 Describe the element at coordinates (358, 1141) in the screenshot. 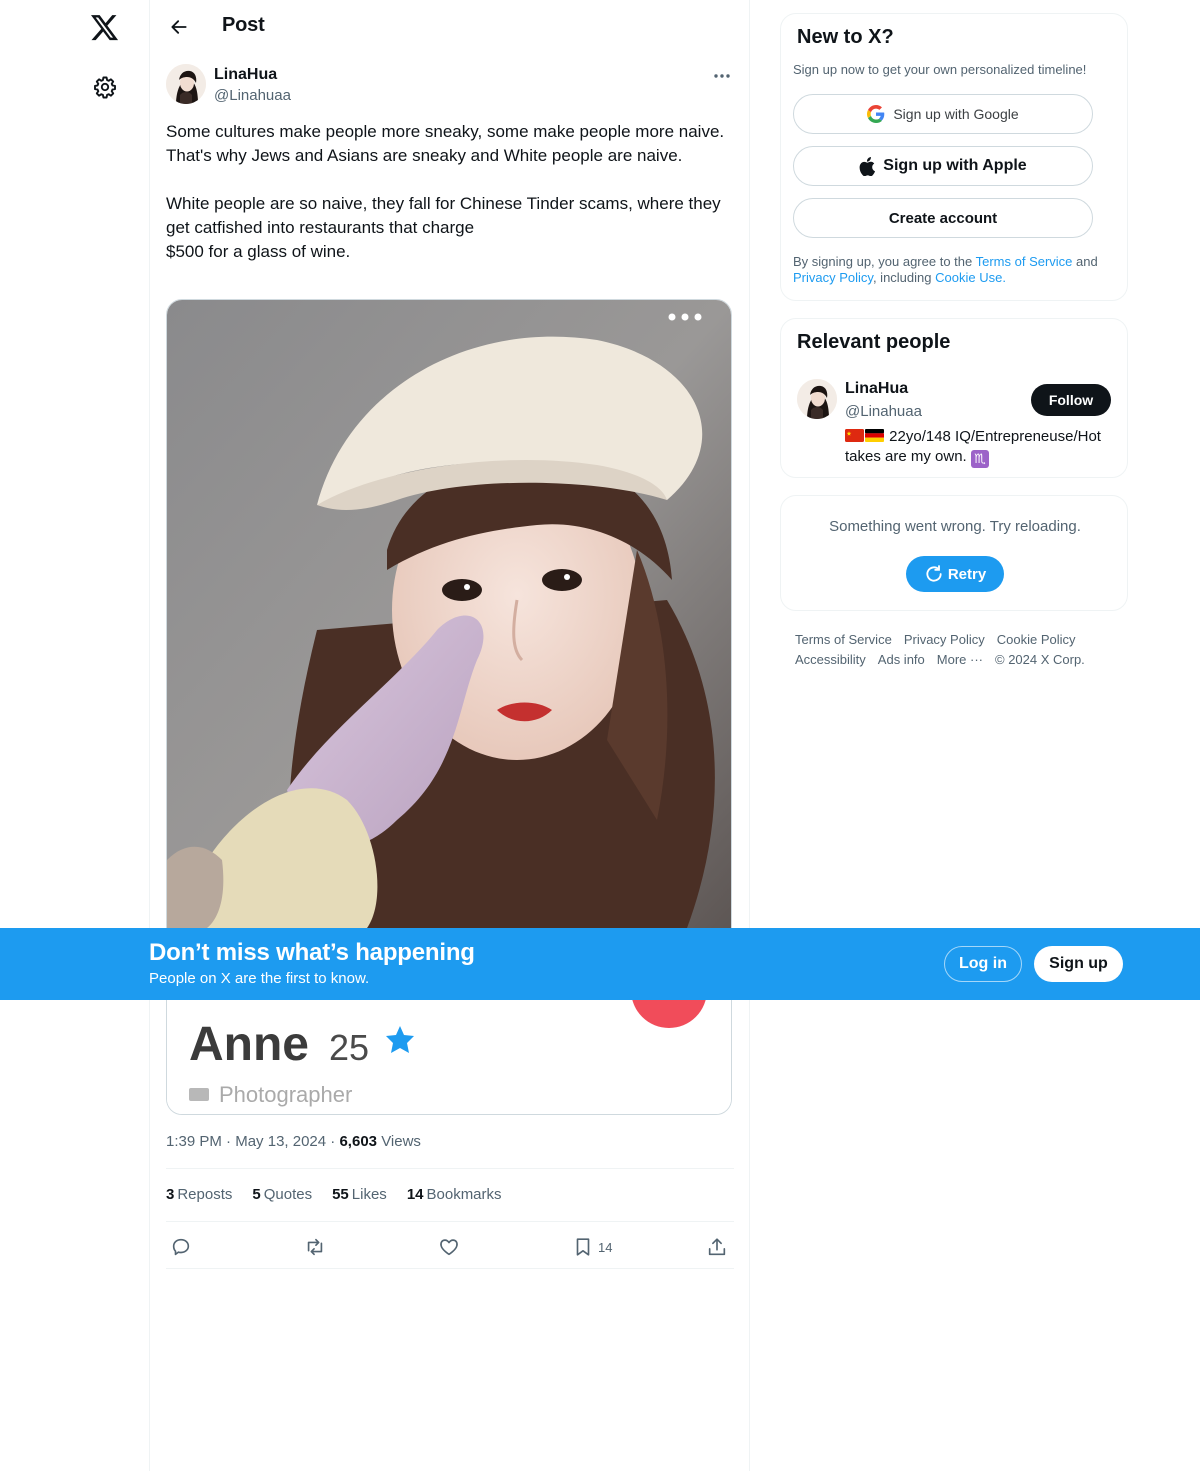

I see `views-count: 6,603` at that location.